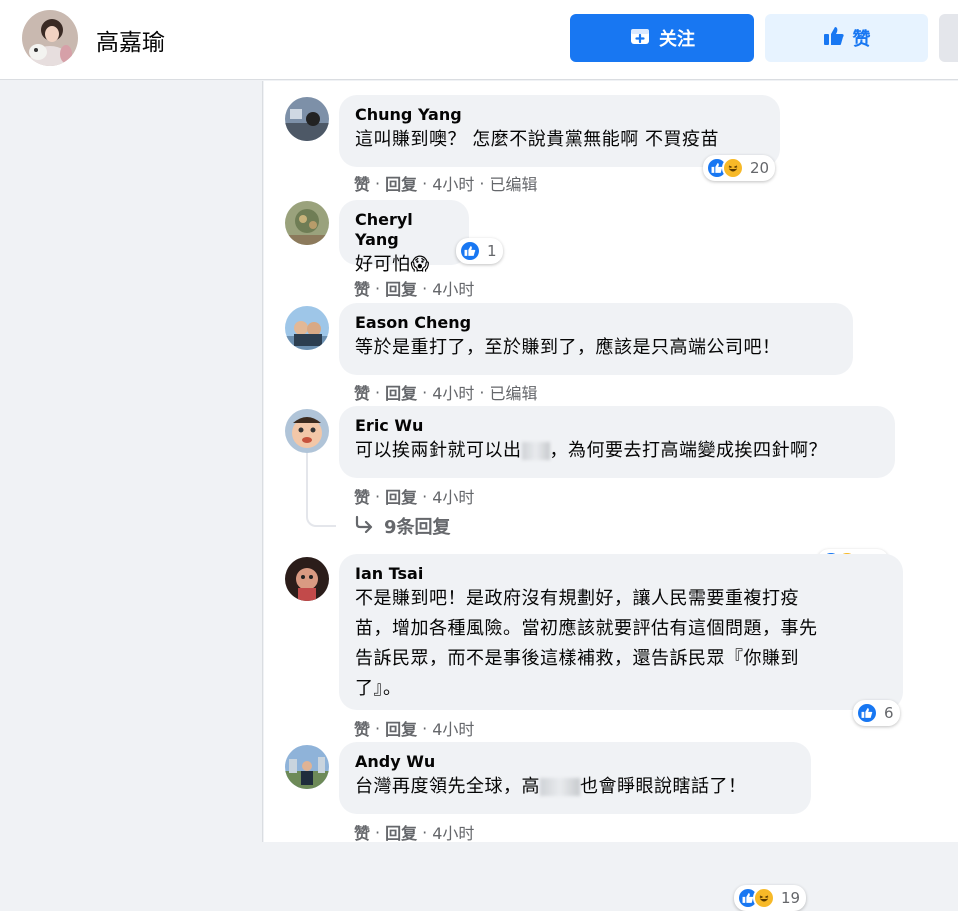  What do you see at coordinates (404, 230) in the screenshot?
I see `comment-author: Cheryl Yang` at bounding box center [404, 230].